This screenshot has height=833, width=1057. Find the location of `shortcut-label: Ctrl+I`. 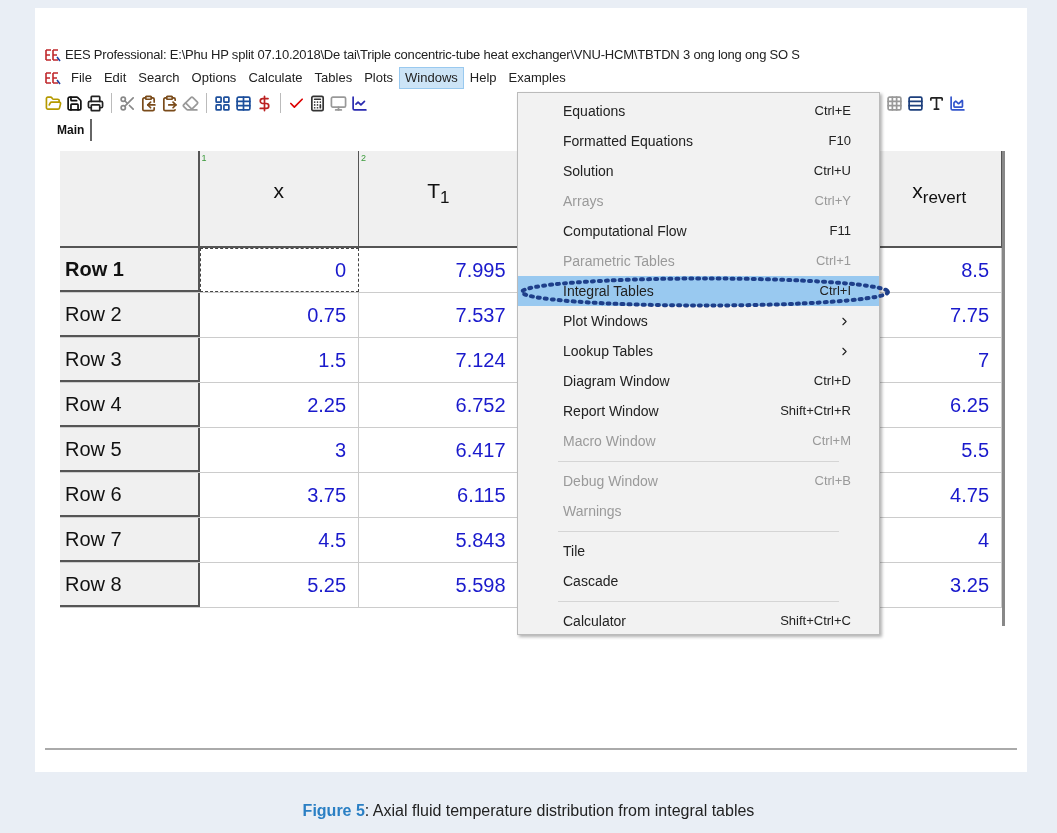

shortcut-label: Ctrl+I is located at coordinates (835, 291).